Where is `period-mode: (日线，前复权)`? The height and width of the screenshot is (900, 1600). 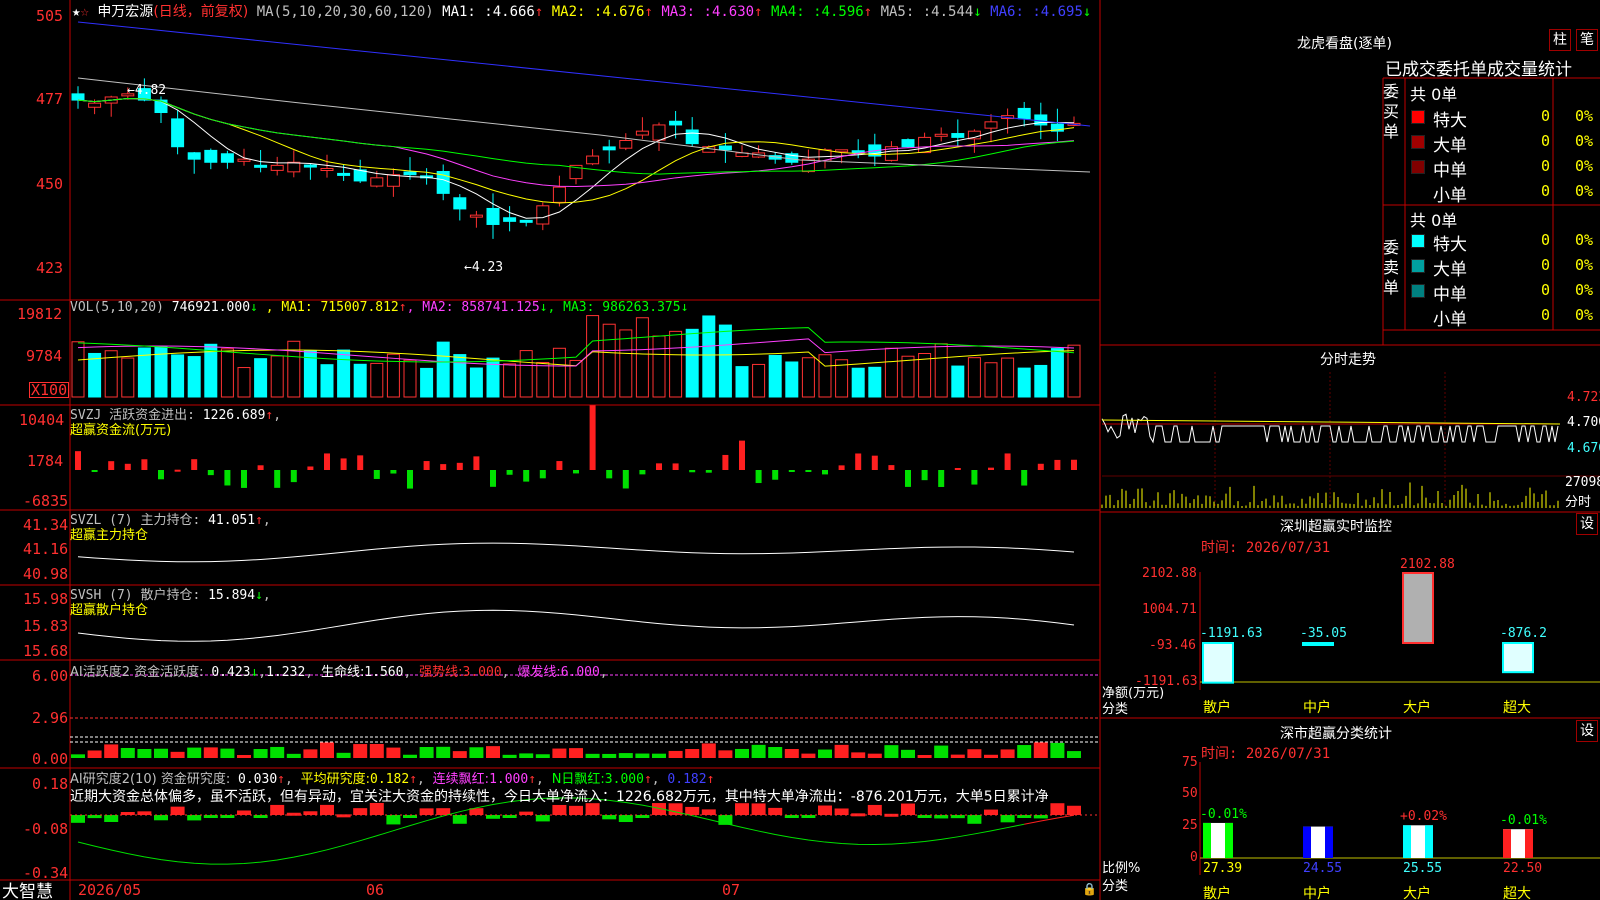
period-mode: (日线，前复权) is located at coordinates (200, 12).